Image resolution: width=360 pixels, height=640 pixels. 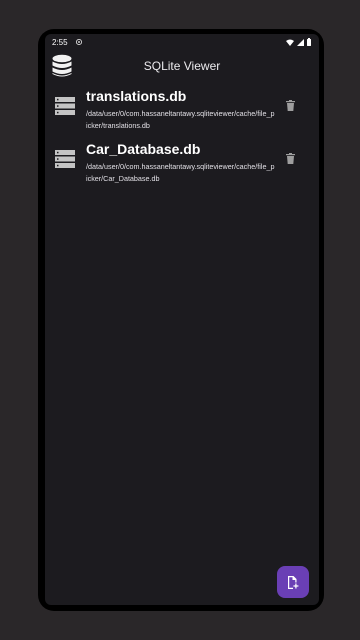 What do you see at coordinates (136, 96) in the screenshot?
I see `database-name: translations.db` at bounding box center [136, 96].